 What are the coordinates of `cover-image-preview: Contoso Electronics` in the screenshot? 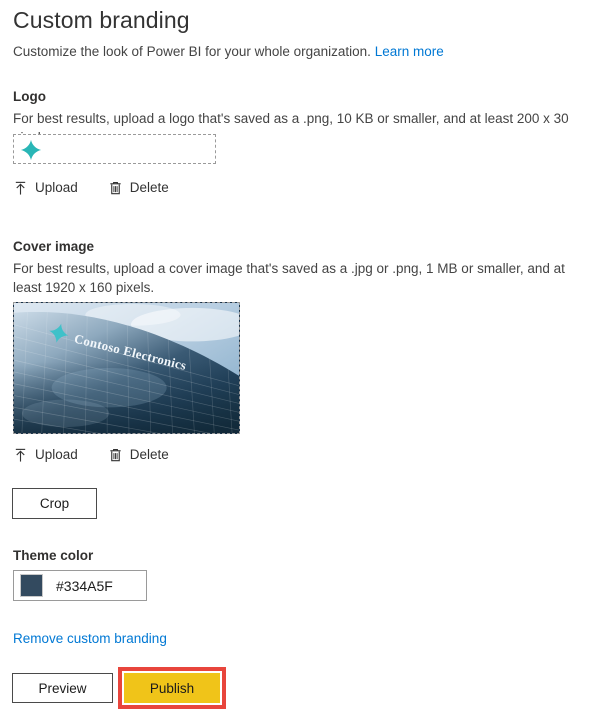 It's located at (126, 368).